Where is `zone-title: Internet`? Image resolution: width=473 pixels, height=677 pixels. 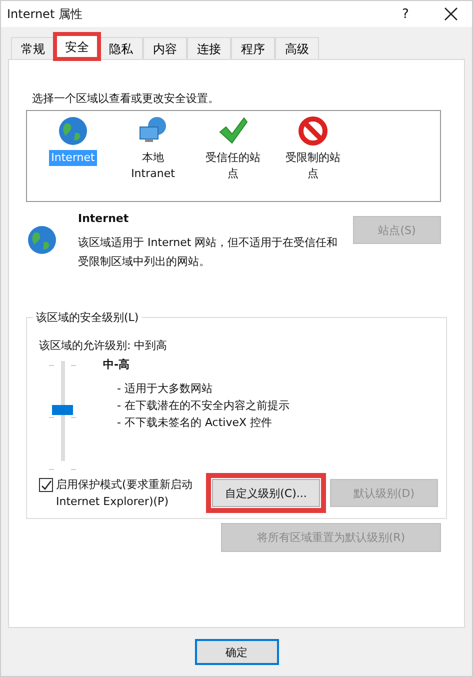 zone-title: Internet is located at coordinates (104, 218).